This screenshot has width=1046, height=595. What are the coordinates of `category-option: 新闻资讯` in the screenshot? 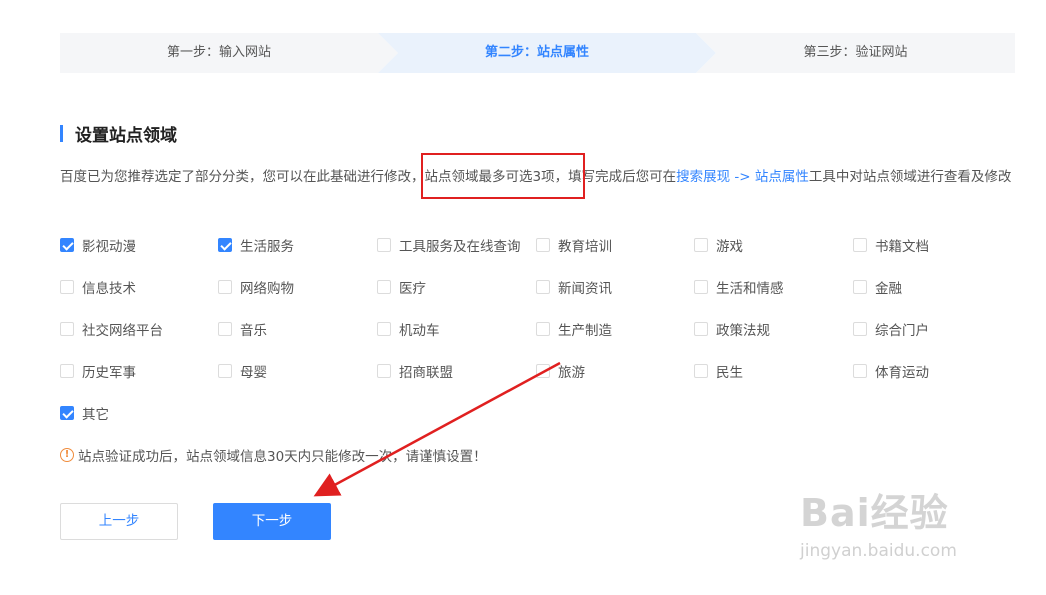 It's located at (574, 287).